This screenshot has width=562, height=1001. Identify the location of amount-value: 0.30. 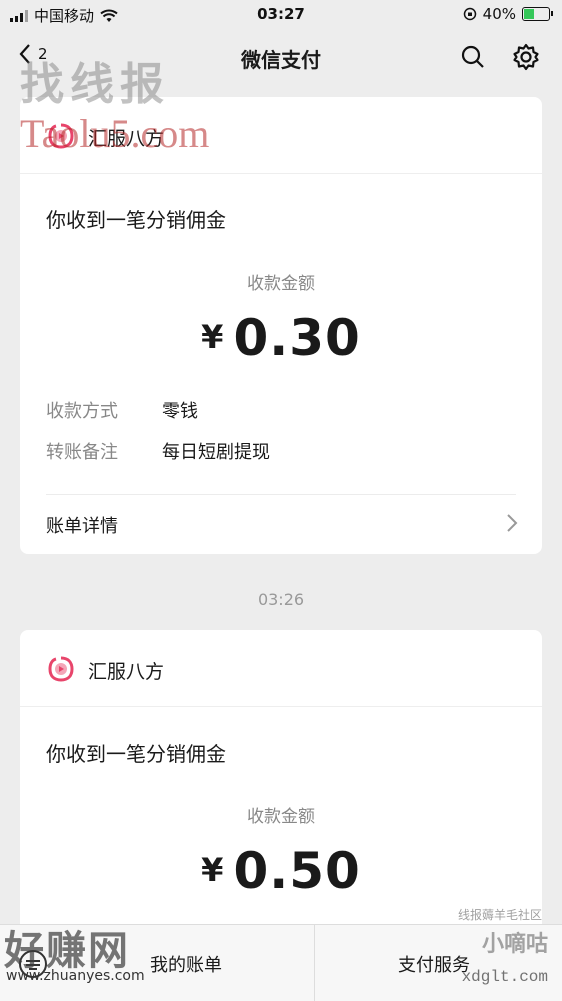
(297, 338).